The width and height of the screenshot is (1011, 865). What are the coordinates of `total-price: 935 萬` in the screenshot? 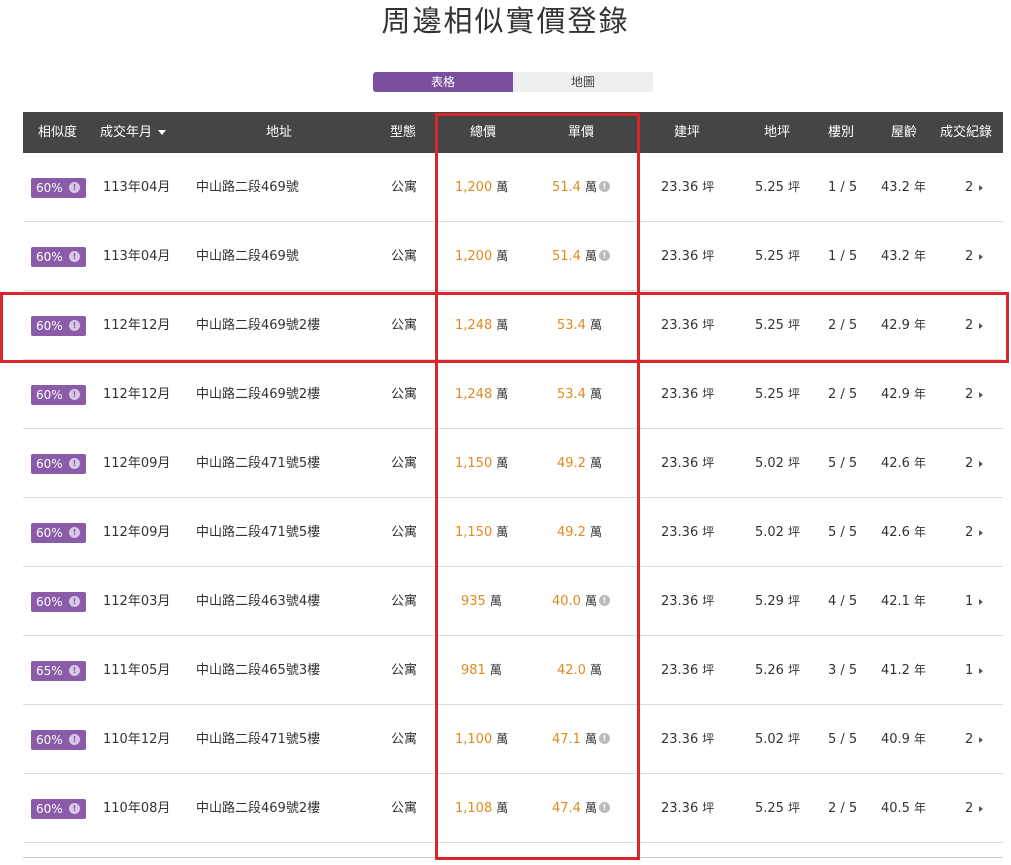 It's located at (481, 601).